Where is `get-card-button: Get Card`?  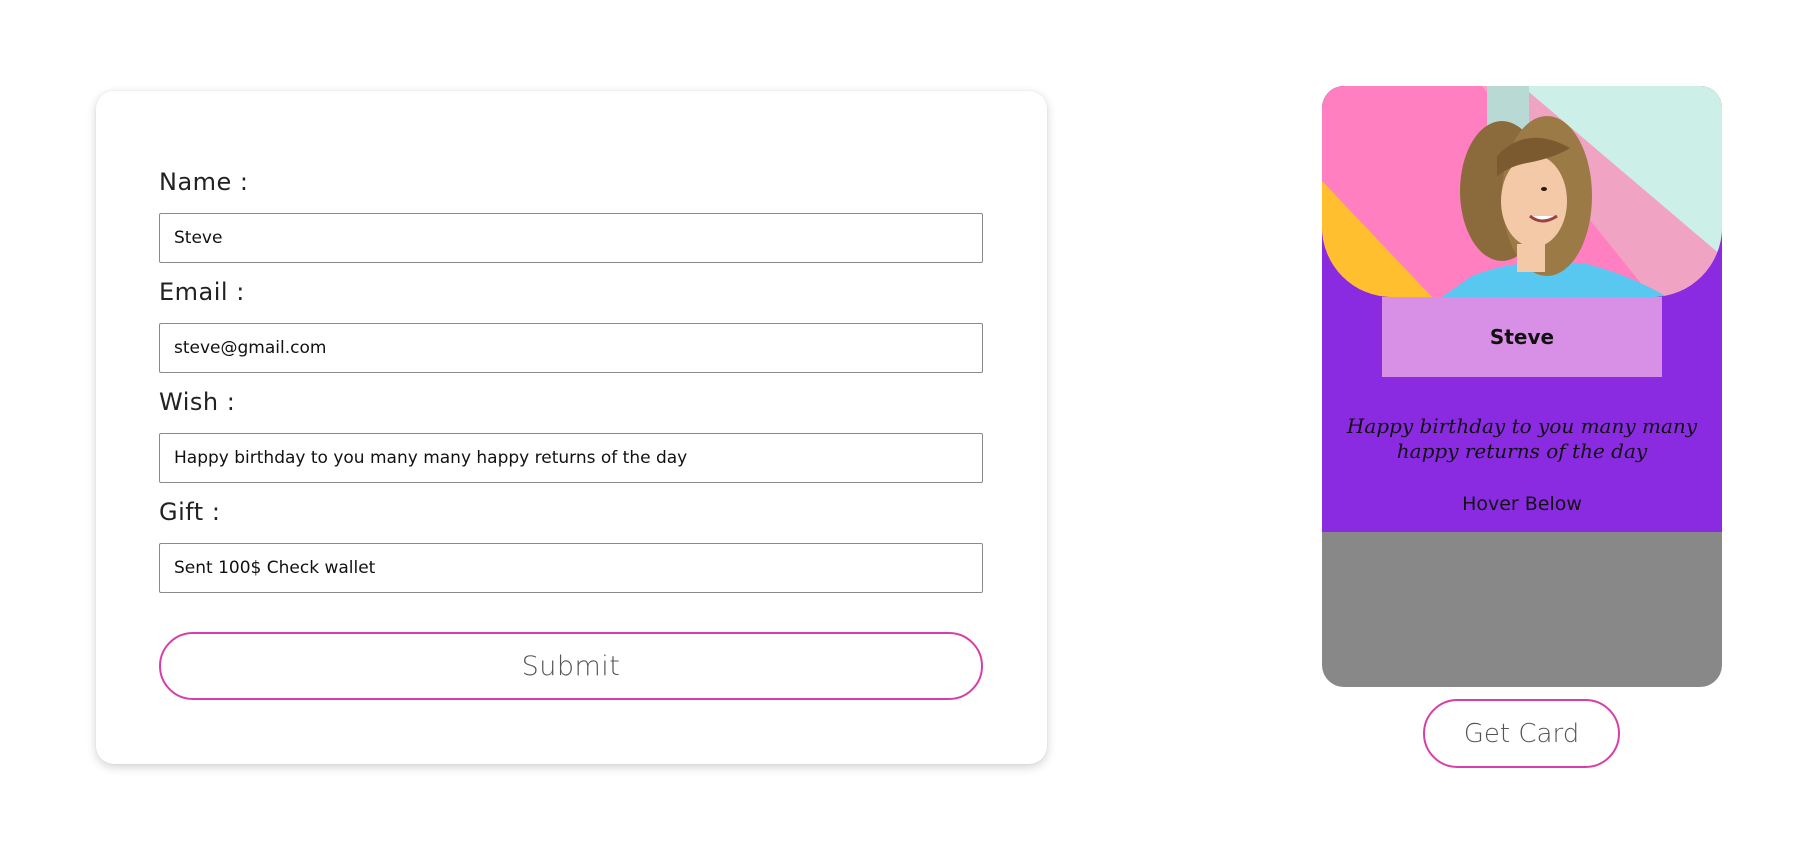 get-card-button: Get Card is located at coordinates (1521, 733).